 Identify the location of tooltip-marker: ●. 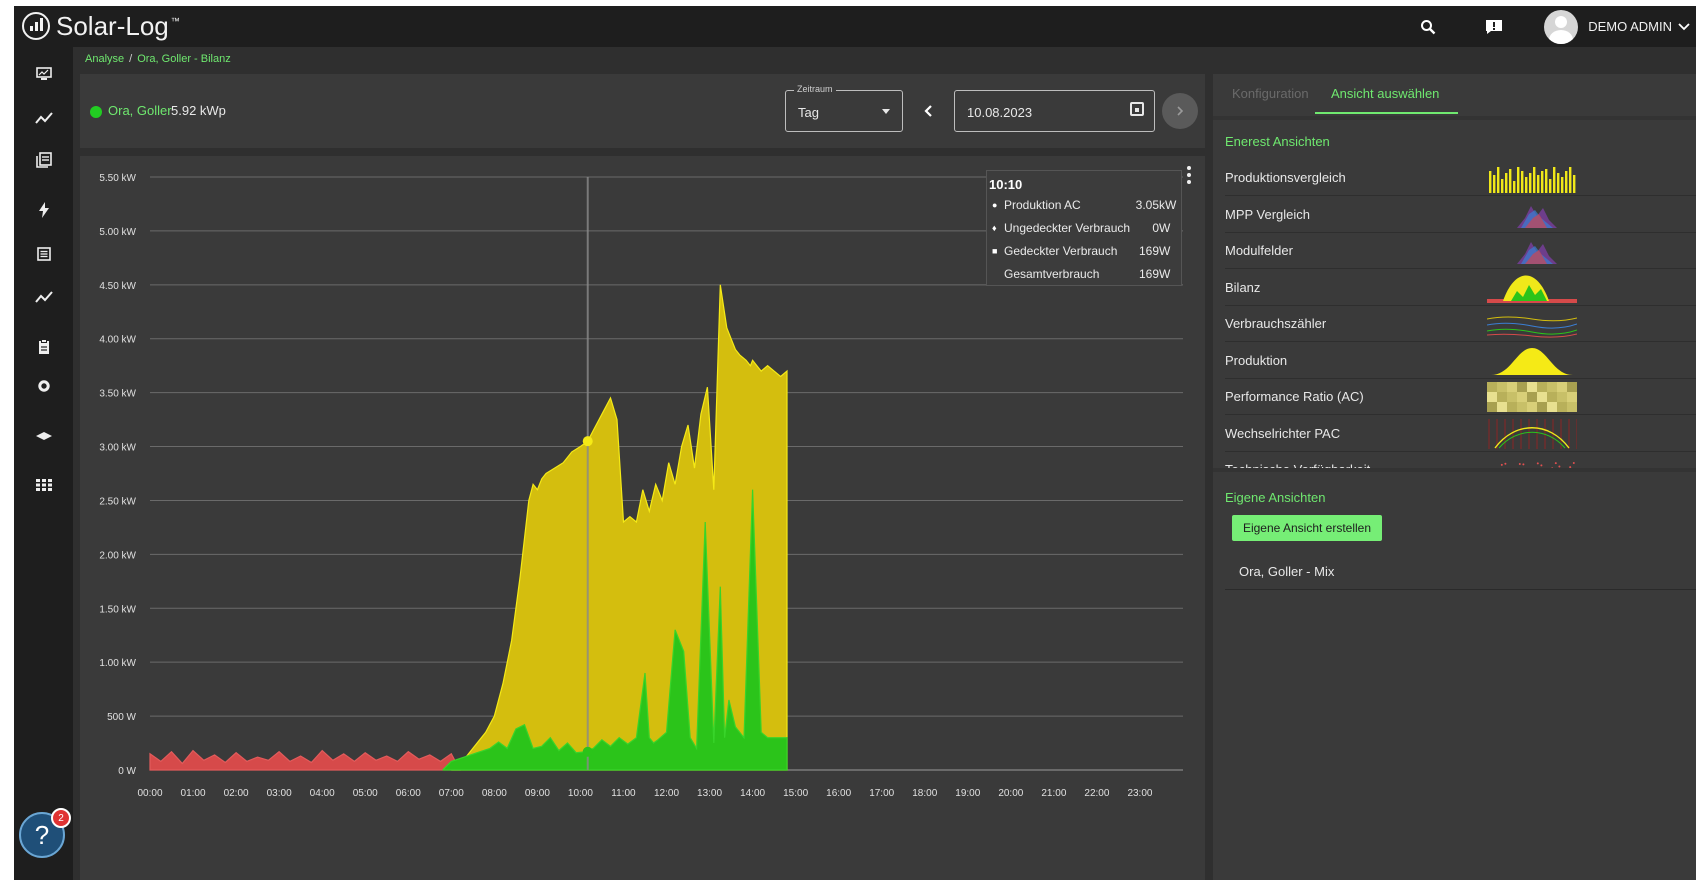
(995, 205).